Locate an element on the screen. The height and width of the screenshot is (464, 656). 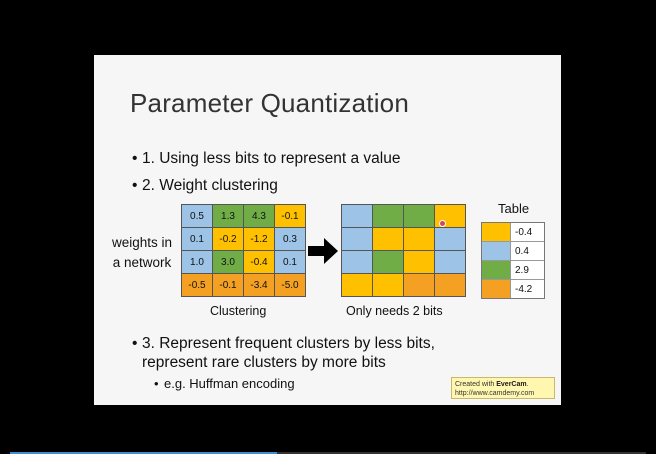
bottom-strip is located at coordinates (328, 459).